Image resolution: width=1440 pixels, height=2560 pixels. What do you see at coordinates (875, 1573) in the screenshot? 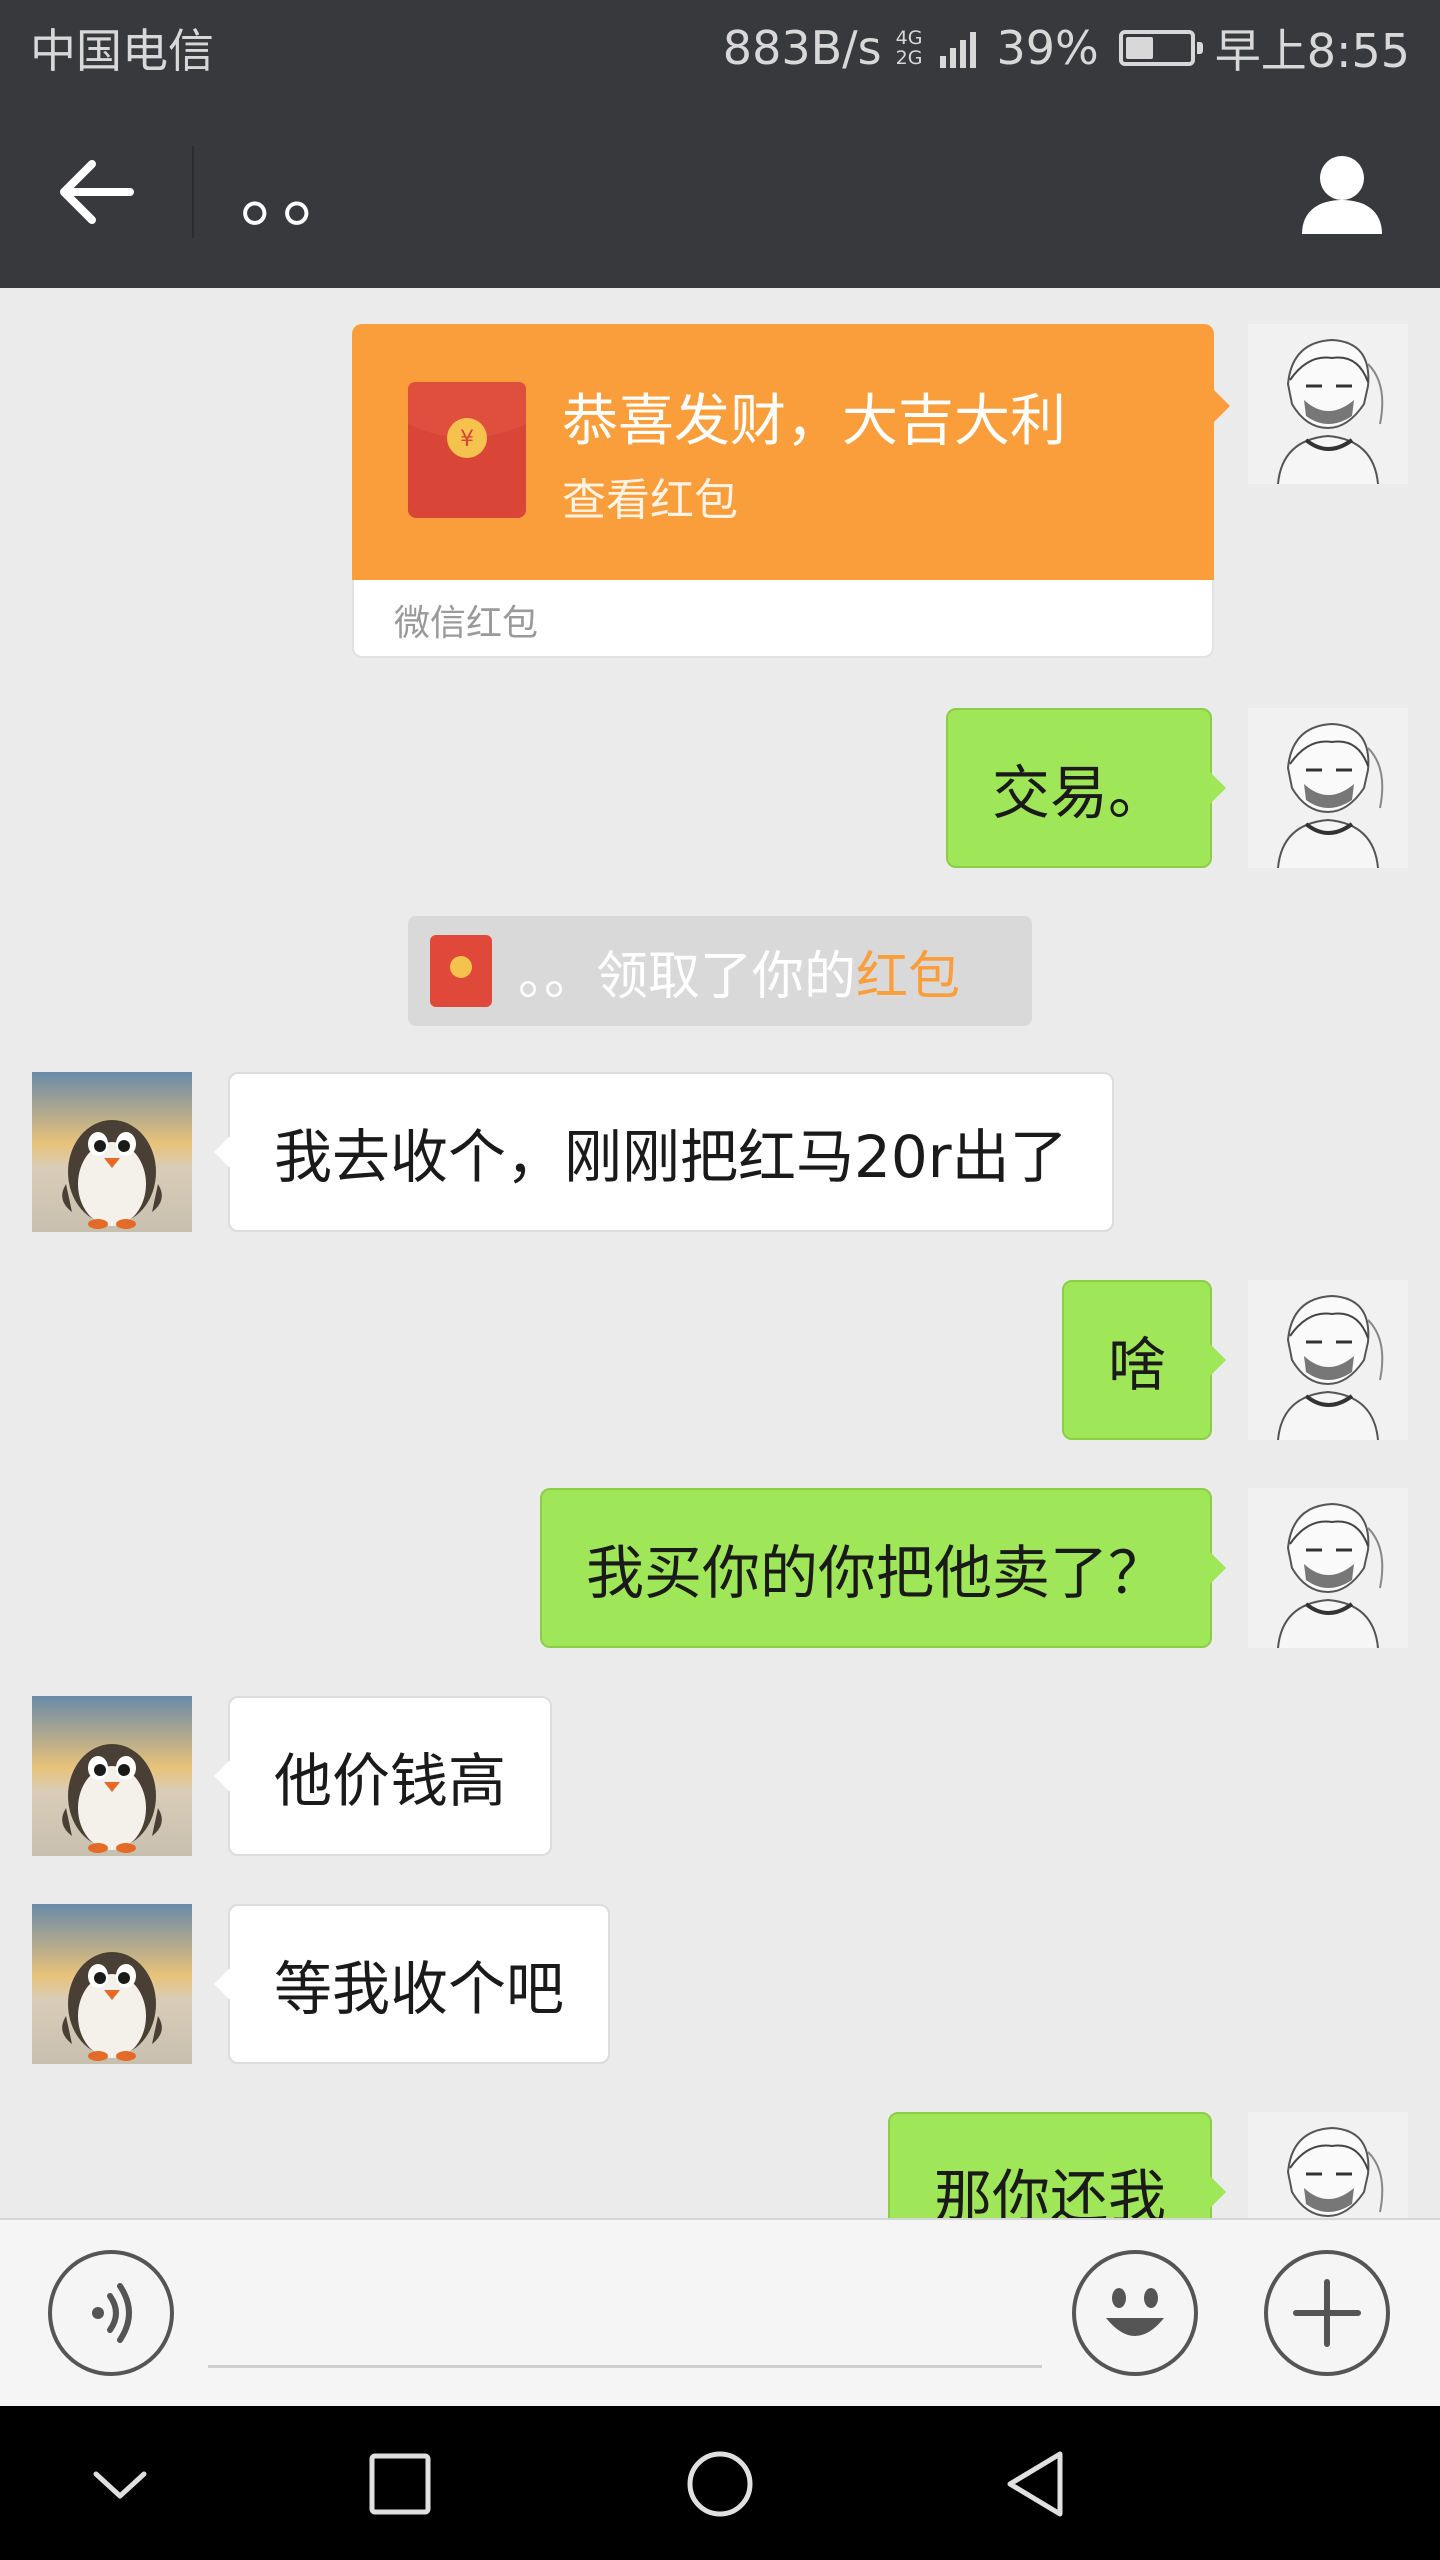
I see `message-text: 我买你的你把他卖了？` at bounding box center [875, 1573].